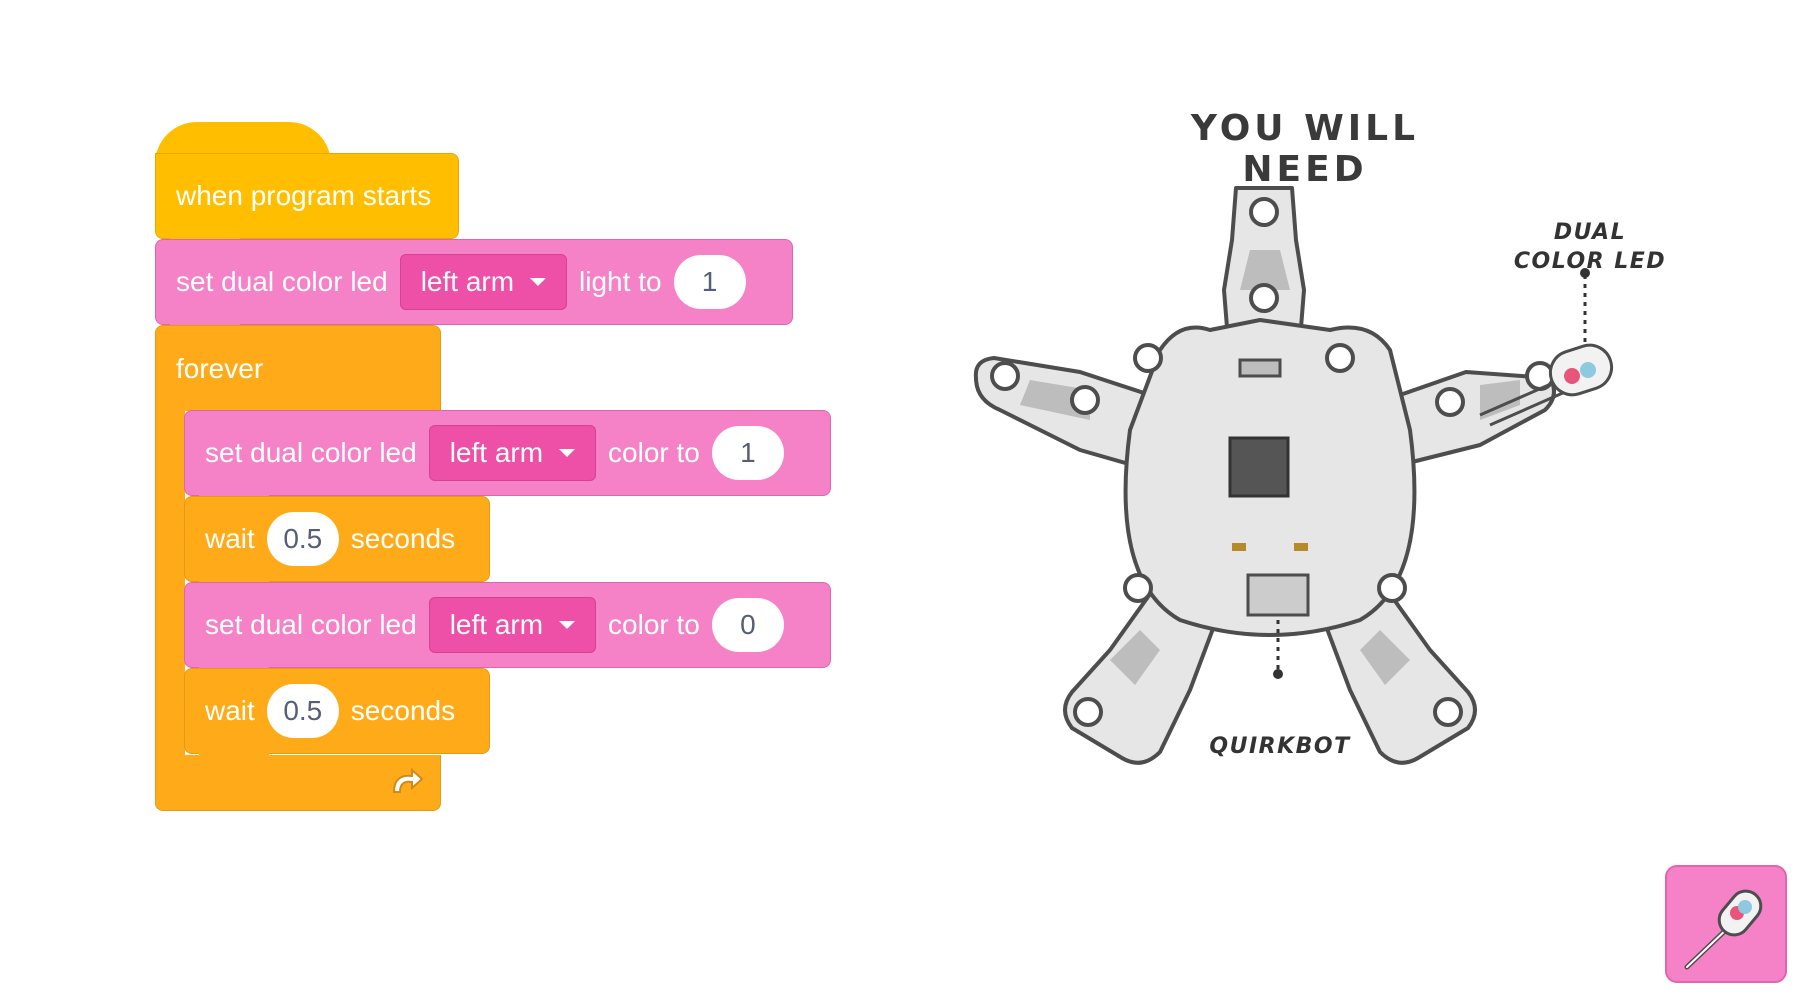 This screenshot has height=1000, width=1800. Describe the element at coordinates (1590, 232) in the screenshot. I see `dual-color-led-callout-line1: DUAL` at that location.